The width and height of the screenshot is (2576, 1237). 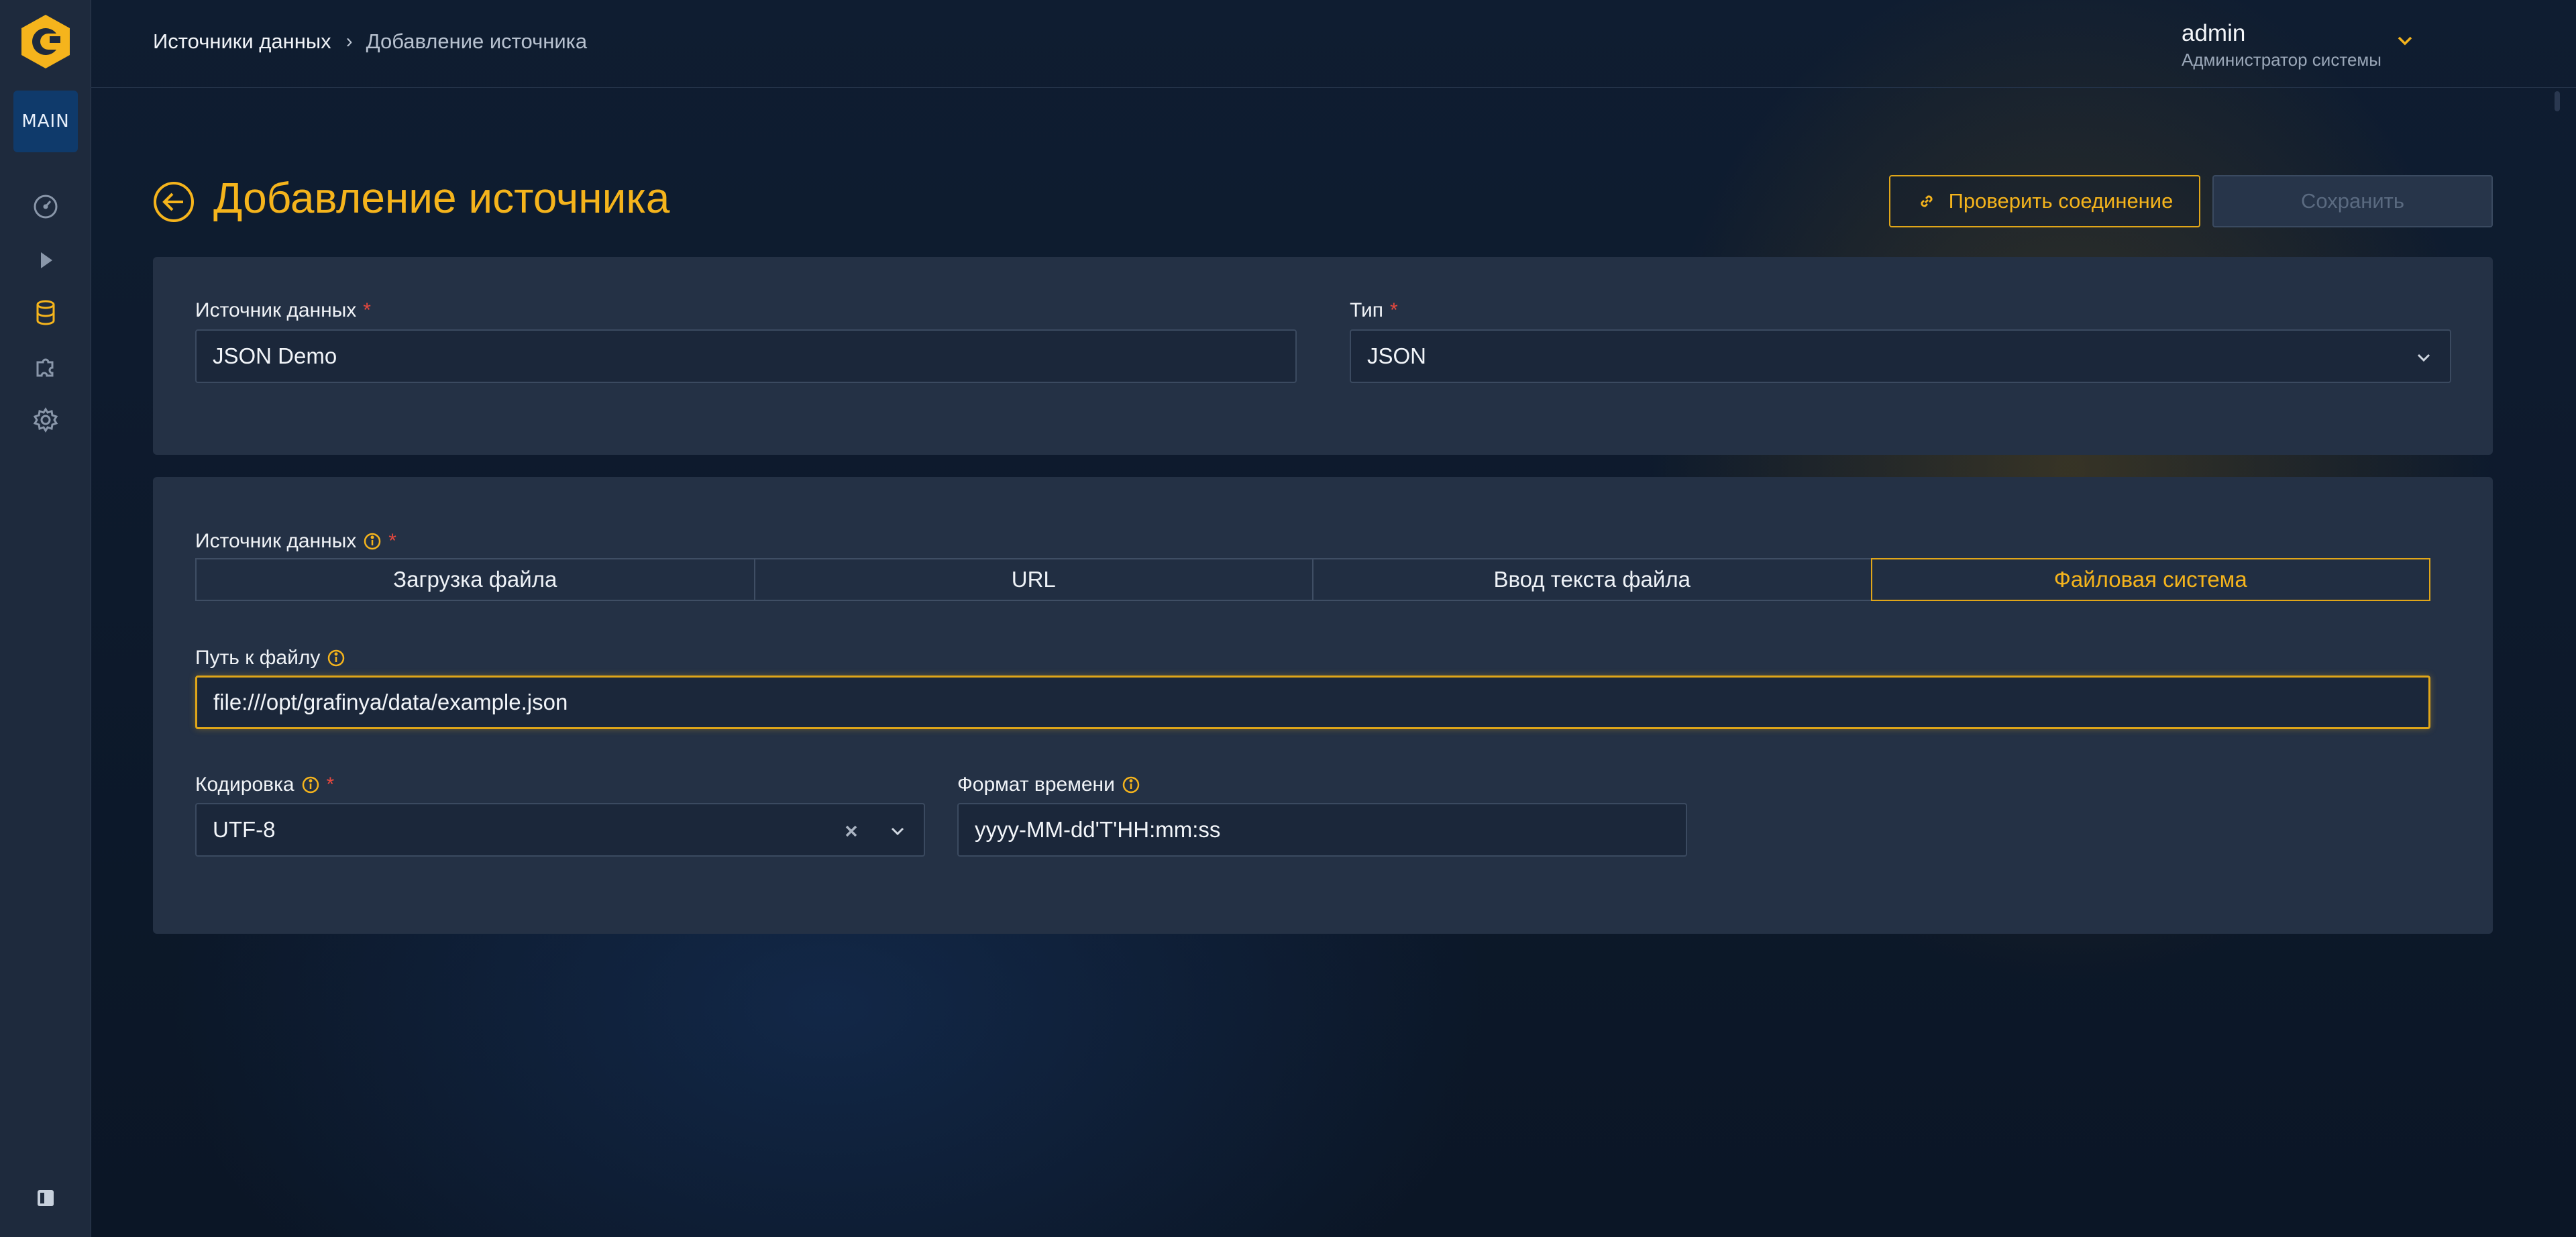 What do you see at coordinates (1036, 784) in the screenshot?
I see `time-format-label-text: Формат времени` at bounding box center [1036, 784].